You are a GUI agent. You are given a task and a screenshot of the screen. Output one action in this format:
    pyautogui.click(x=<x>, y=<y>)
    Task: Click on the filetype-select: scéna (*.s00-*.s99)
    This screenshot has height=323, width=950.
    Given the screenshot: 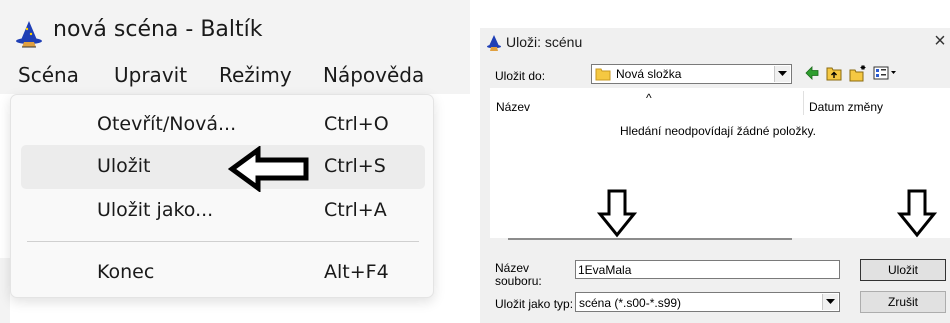 What is the action you would take?
    pyautogui.click(x=707, y=302)
    